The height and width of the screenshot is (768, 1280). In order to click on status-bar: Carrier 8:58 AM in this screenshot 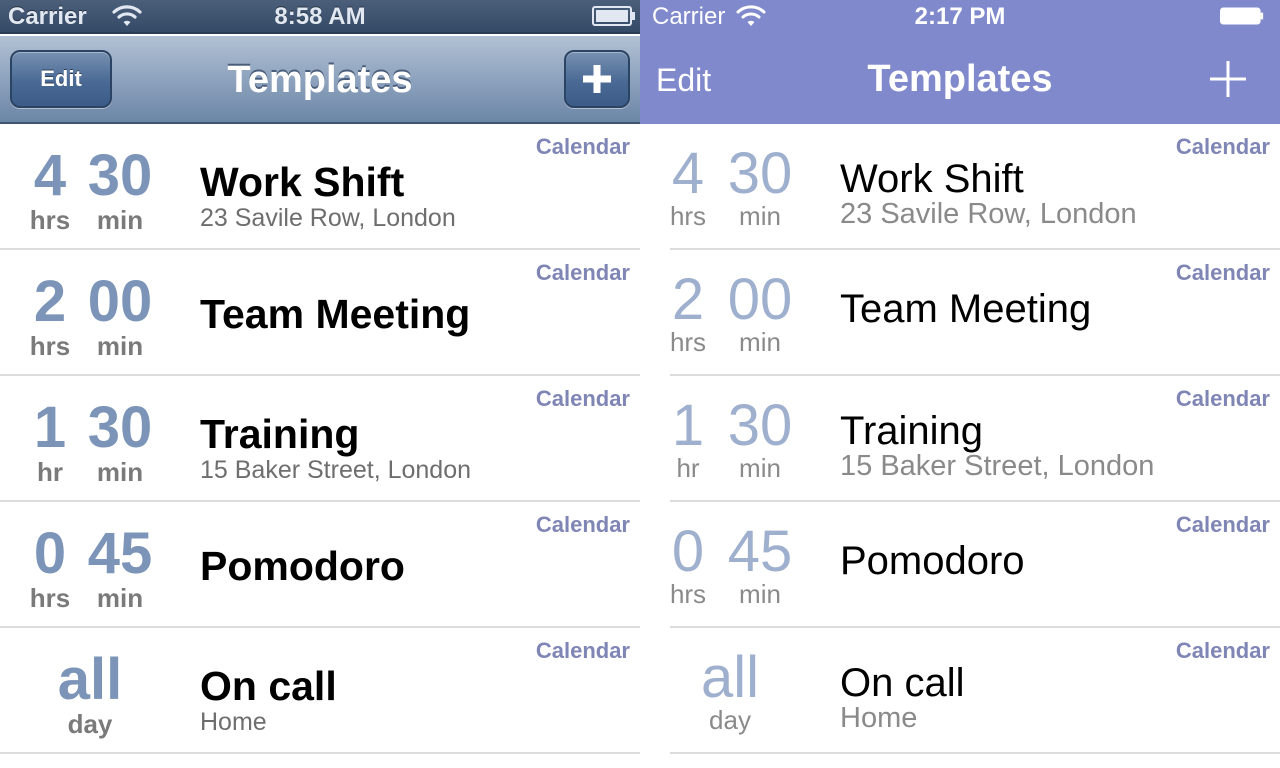, I will do `click(320, 17)`.